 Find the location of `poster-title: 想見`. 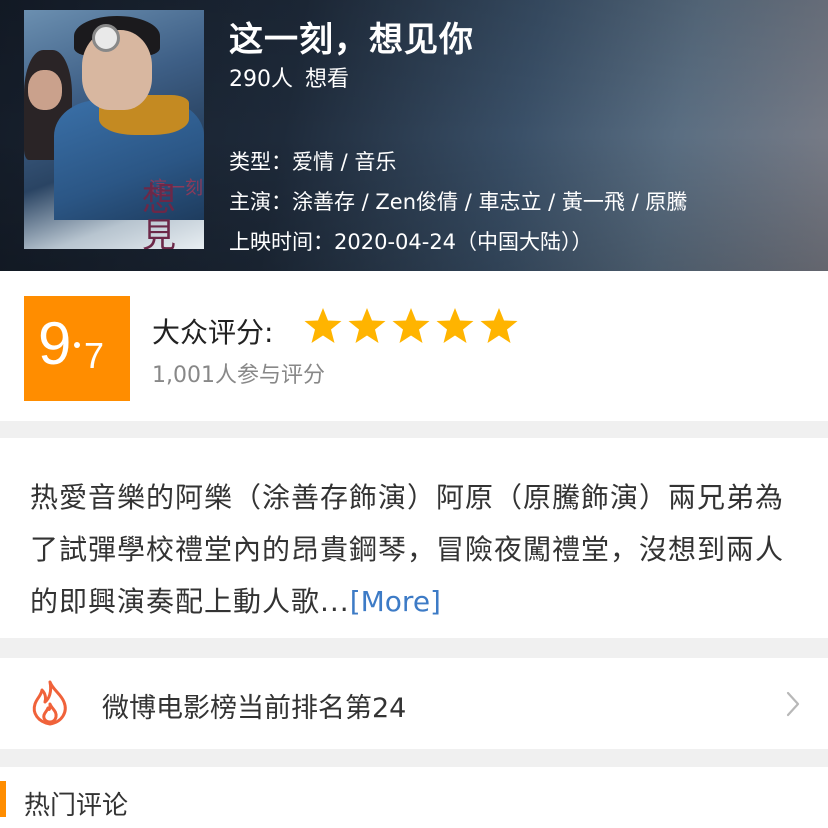

poster-title: 想見 is located at coordinates (159, 214).